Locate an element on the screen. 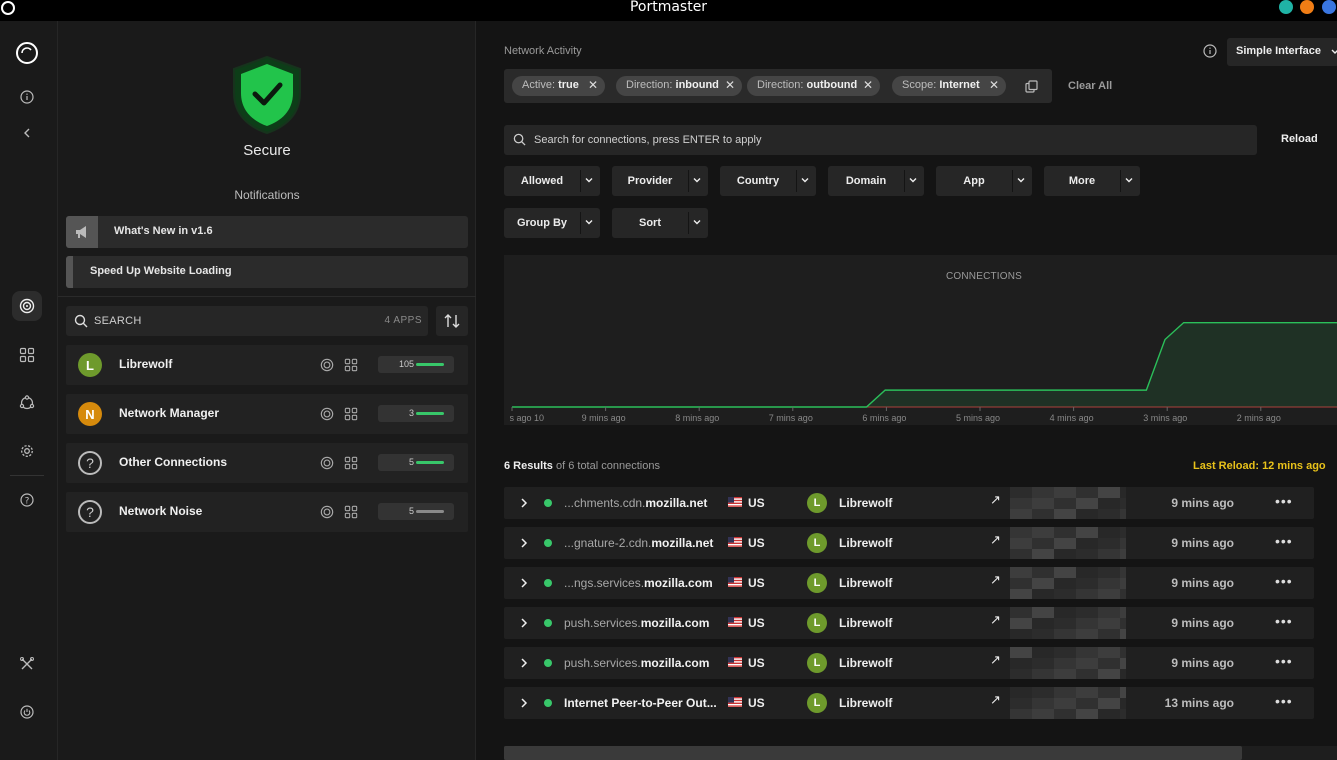  app-item-other-connections: ? Other Connections 5 is located at coordinates (267, 463).